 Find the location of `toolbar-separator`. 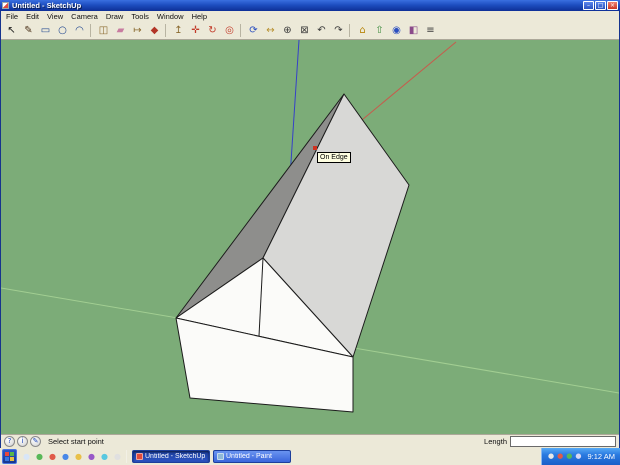

toolbar-separator is located at coordinates (91, 30).